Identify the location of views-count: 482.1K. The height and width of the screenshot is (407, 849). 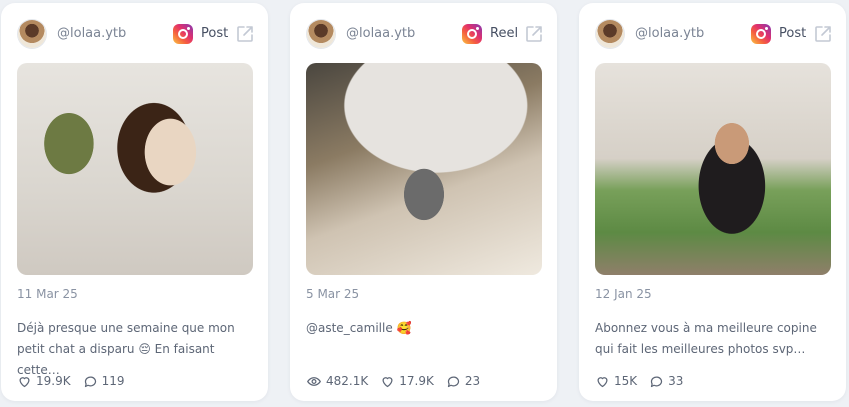
(347, 381).